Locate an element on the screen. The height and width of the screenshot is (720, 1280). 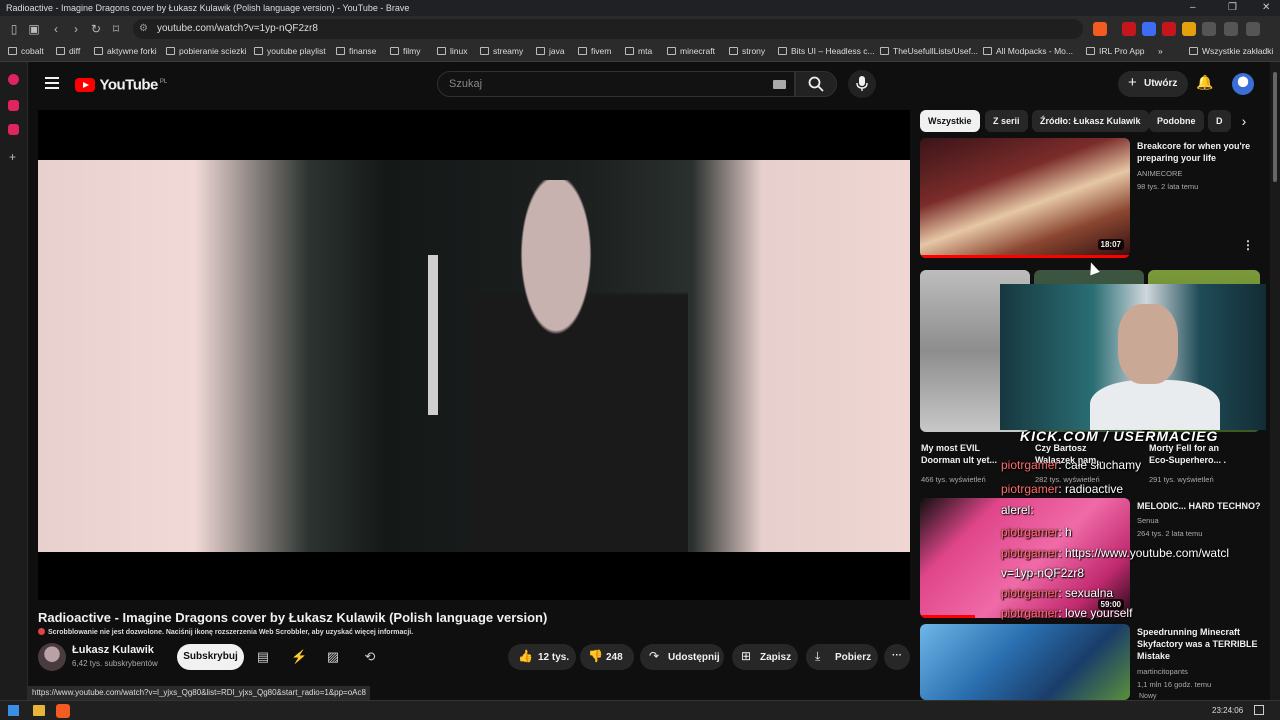
search-button is located at coordinates (816, 84).